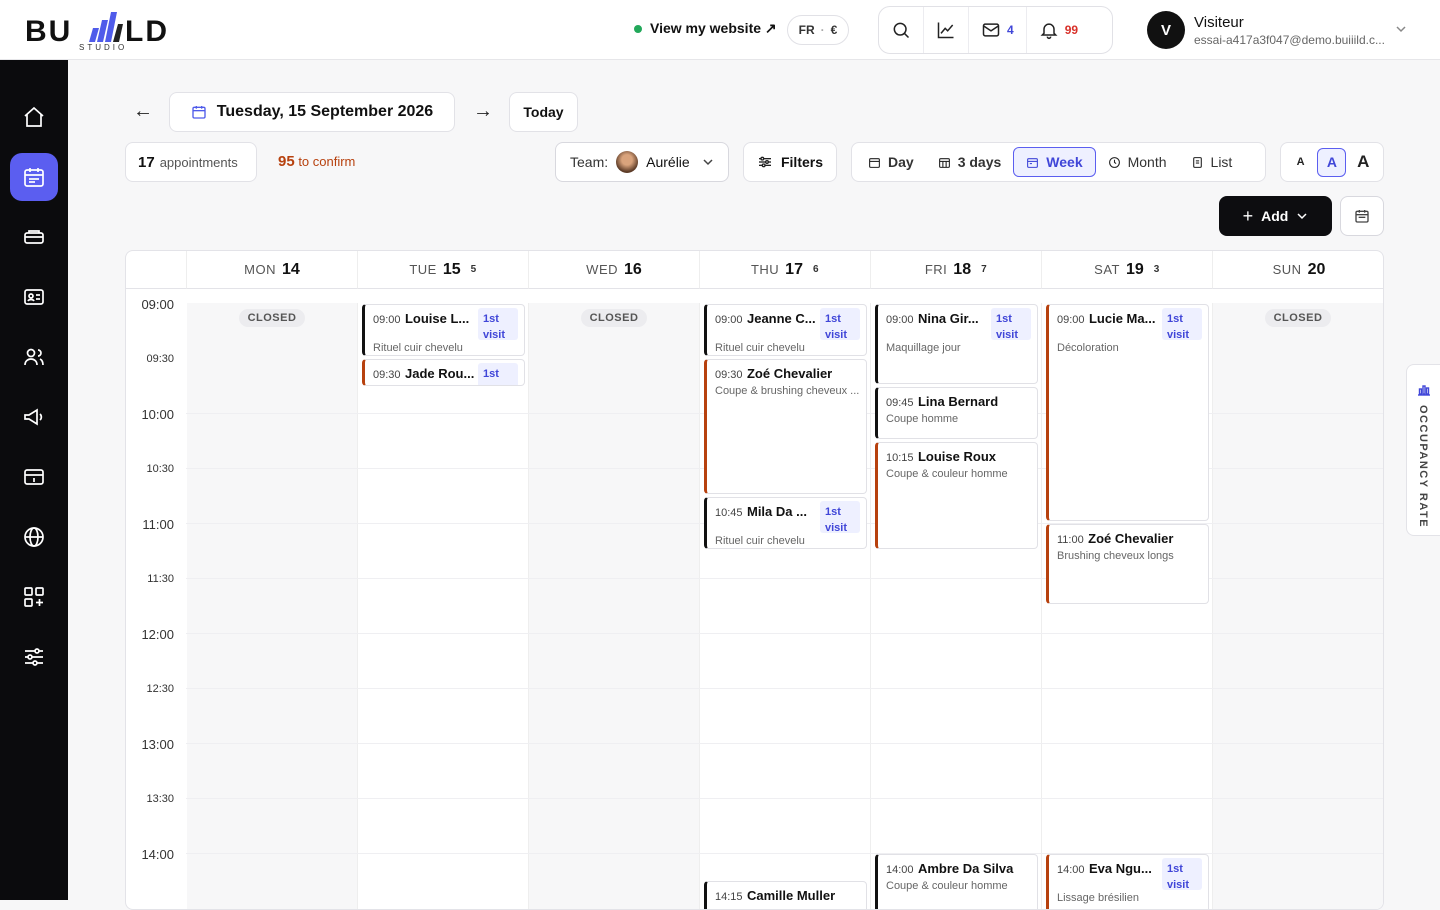  What do you see at coordinates (316, 161) in the screenshot?
I see `to-confirm-link: 95 to confirm` at bounding box center [316, 161].